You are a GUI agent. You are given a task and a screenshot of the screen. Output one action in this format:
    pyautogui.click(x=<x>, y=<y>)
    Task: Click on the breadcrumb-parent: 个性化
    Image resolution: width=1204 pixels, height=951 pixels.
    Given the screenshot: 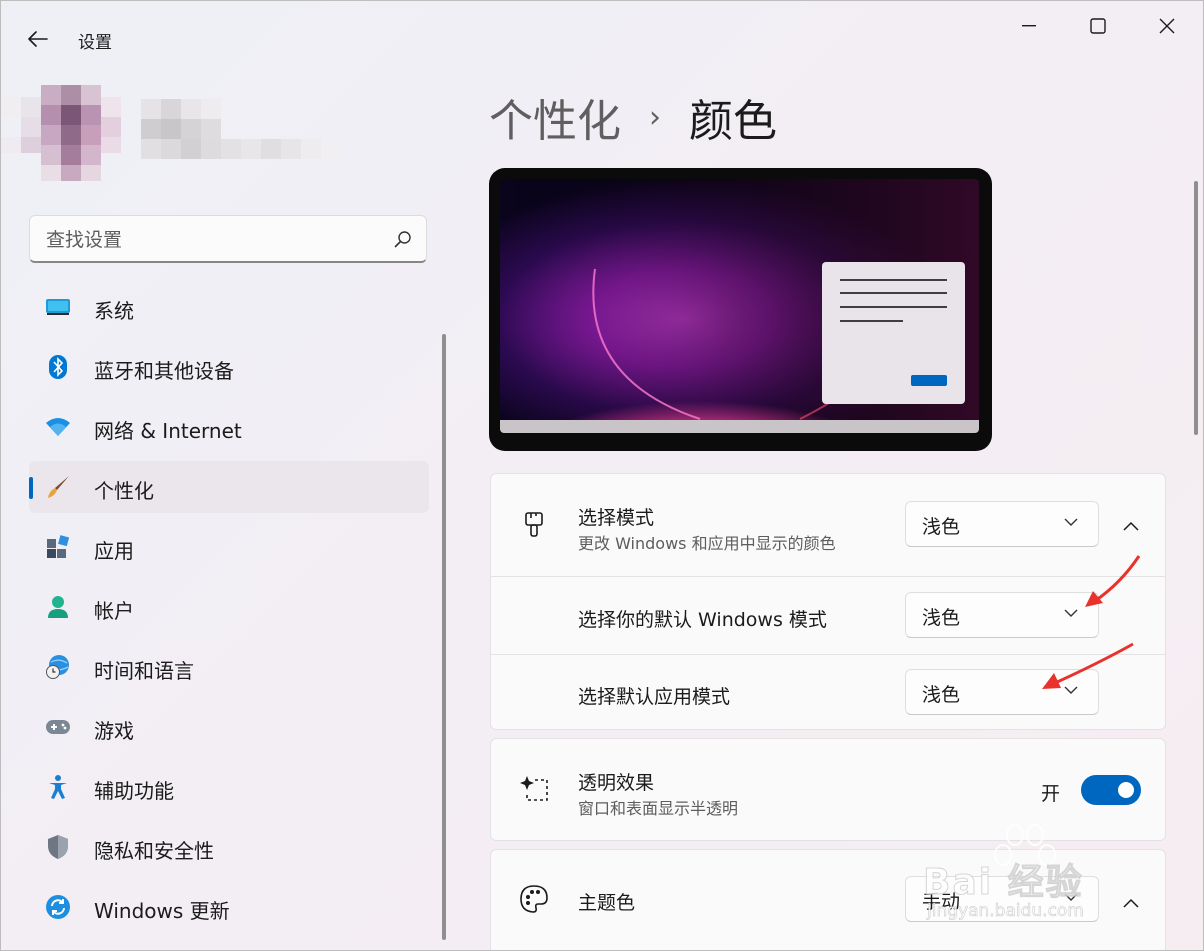 What is the action you would take?
    pyautogui.click(x=555, y=117)
    